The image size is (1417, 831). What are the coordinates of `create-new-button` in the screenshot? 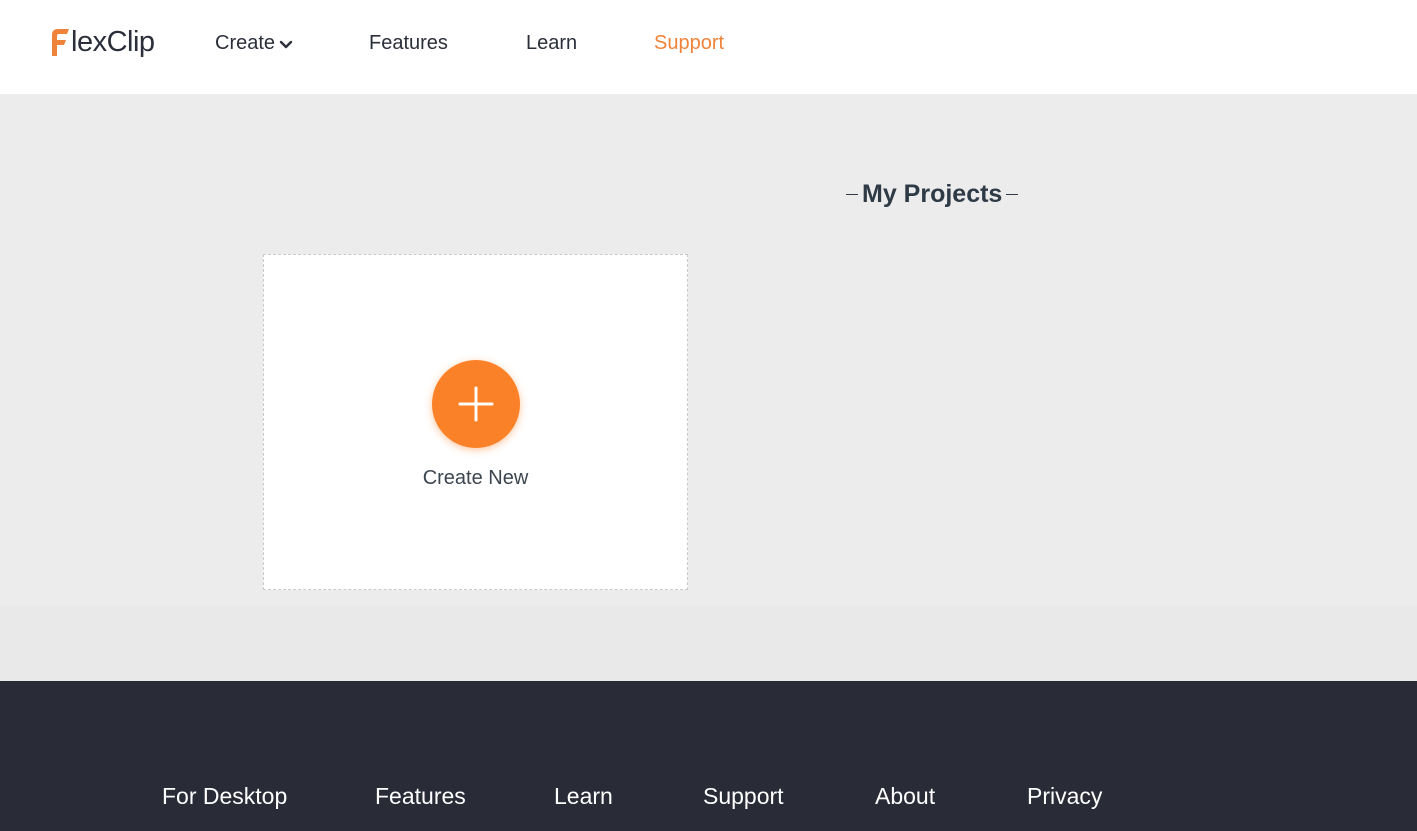 It's located at (476, 404).